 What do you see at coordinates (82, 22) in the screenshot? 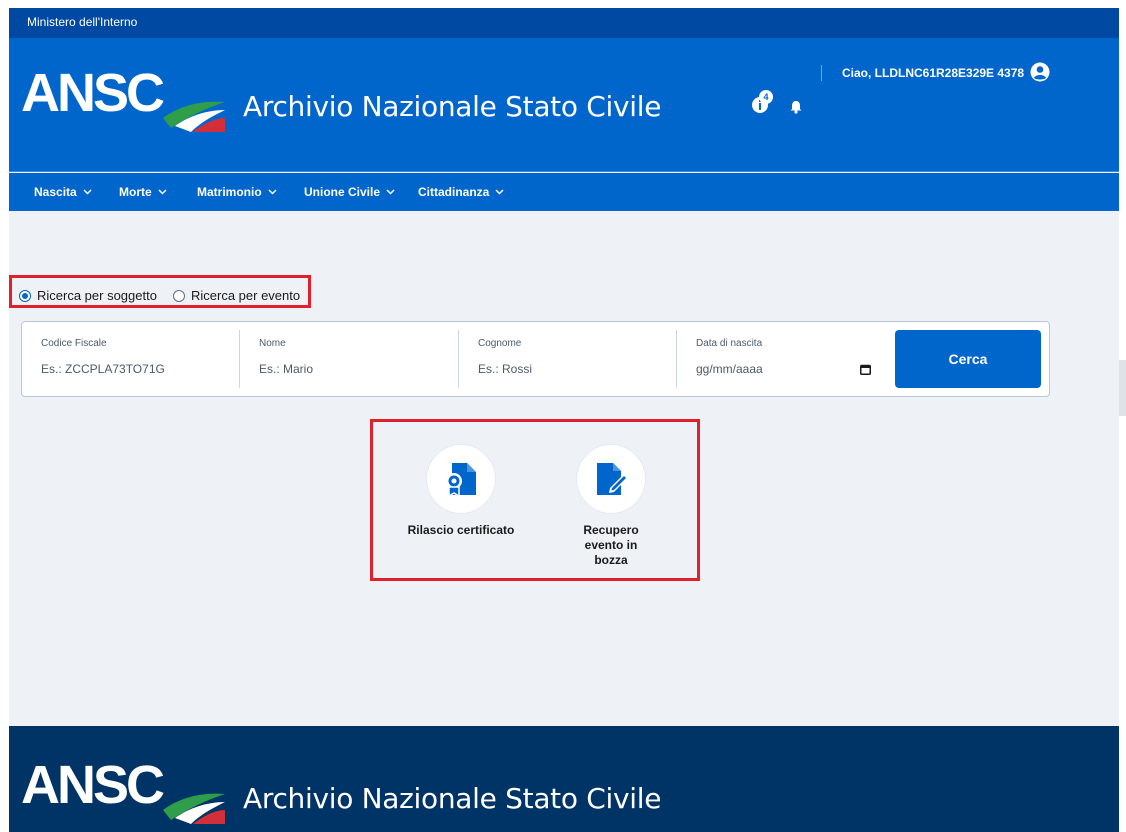
I see `ministry-link: Ministero dell'Interno` at bounding box center [82, 22].